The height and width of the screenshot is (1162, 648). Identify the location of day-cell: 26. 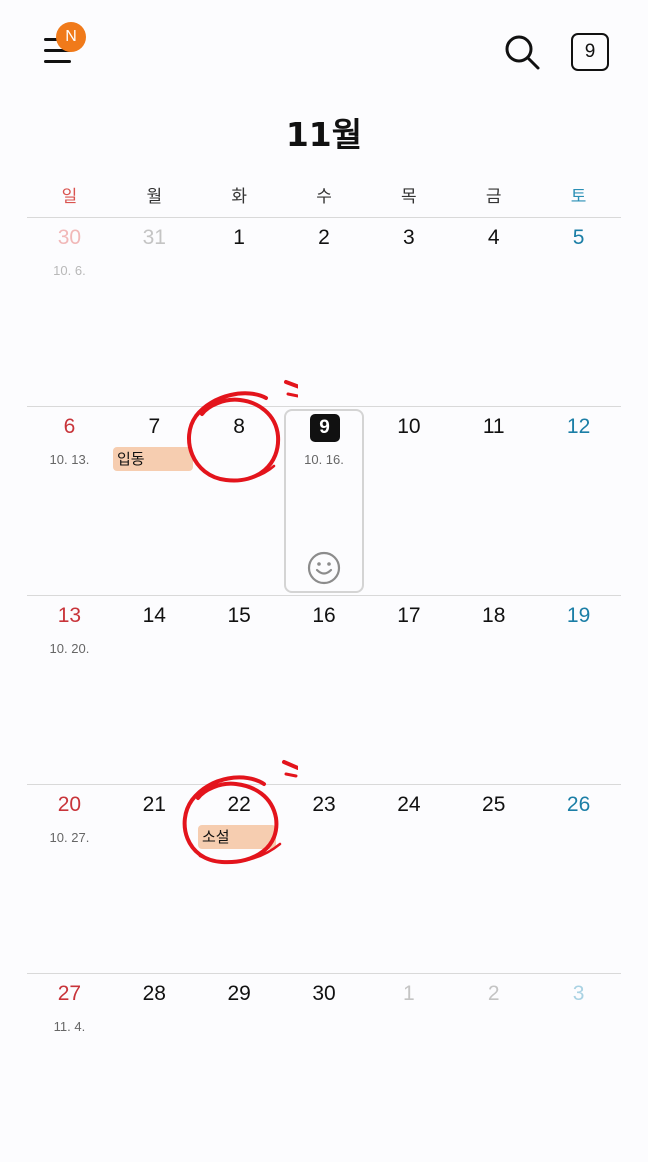
(578, 879).